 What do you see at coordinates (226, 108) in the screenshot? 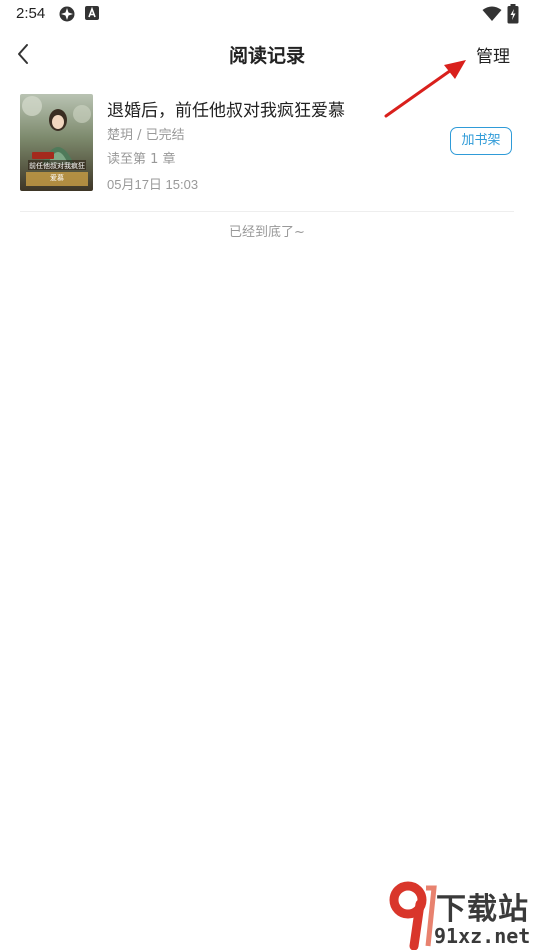
I see `book-title: 退婚后，前任他叔对我疯狂爱慕` at bounding box center [226, 108].